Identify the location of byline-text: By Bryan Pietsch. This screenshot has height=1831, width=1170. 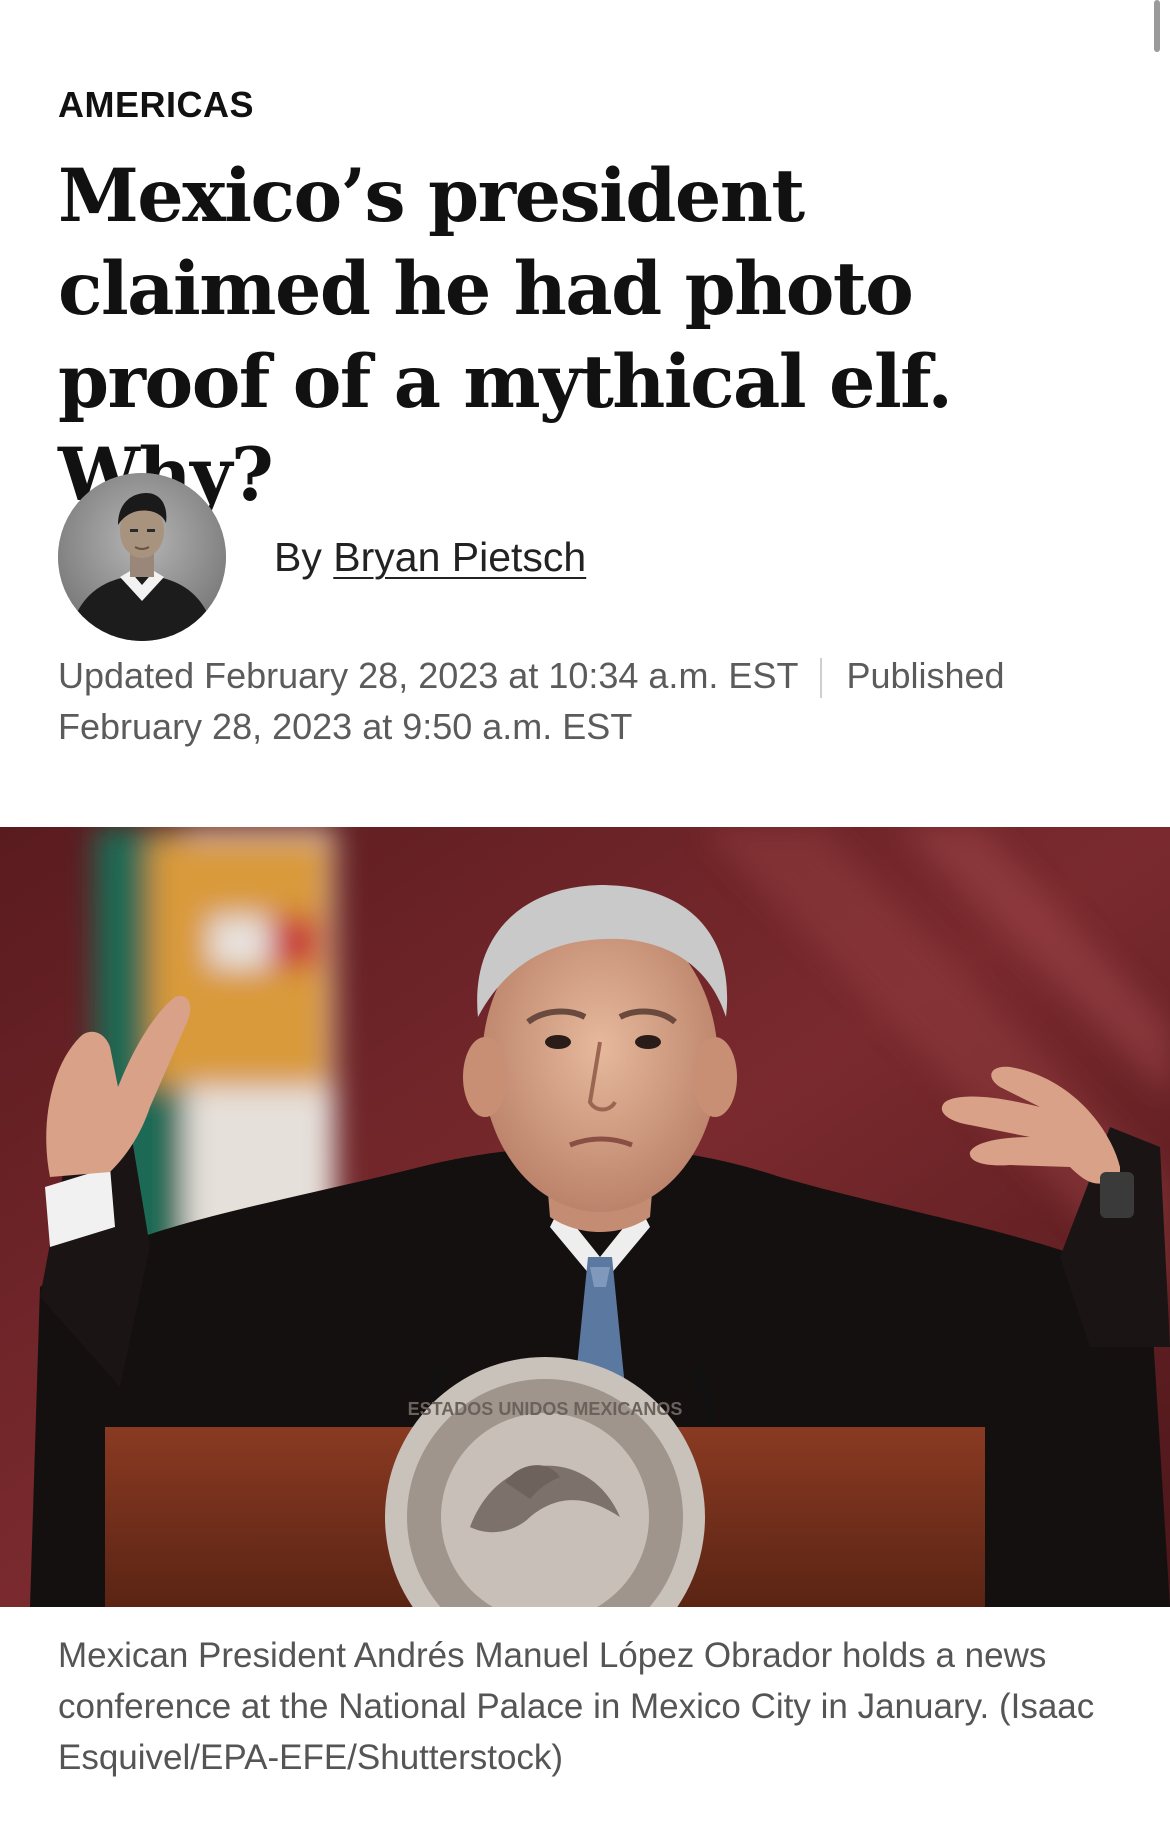
(430, 557).